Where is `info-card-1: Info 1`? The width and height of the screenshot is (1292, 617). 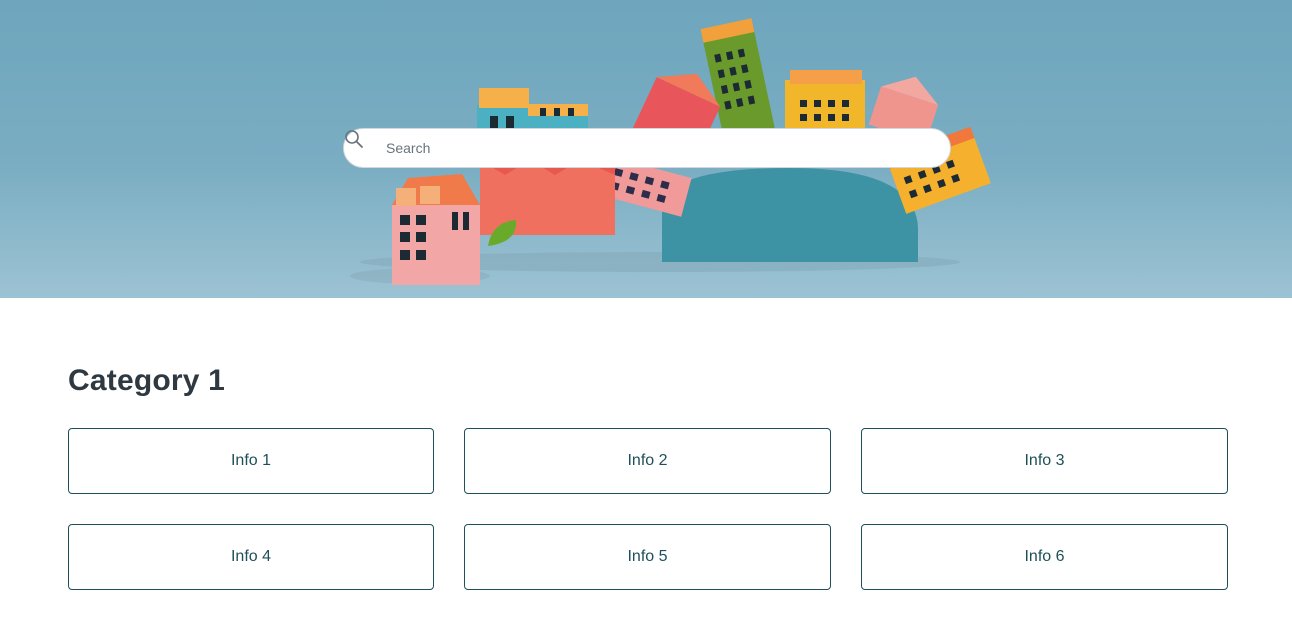 info-card-1: Info 1 is located at coordinates (251, 461).